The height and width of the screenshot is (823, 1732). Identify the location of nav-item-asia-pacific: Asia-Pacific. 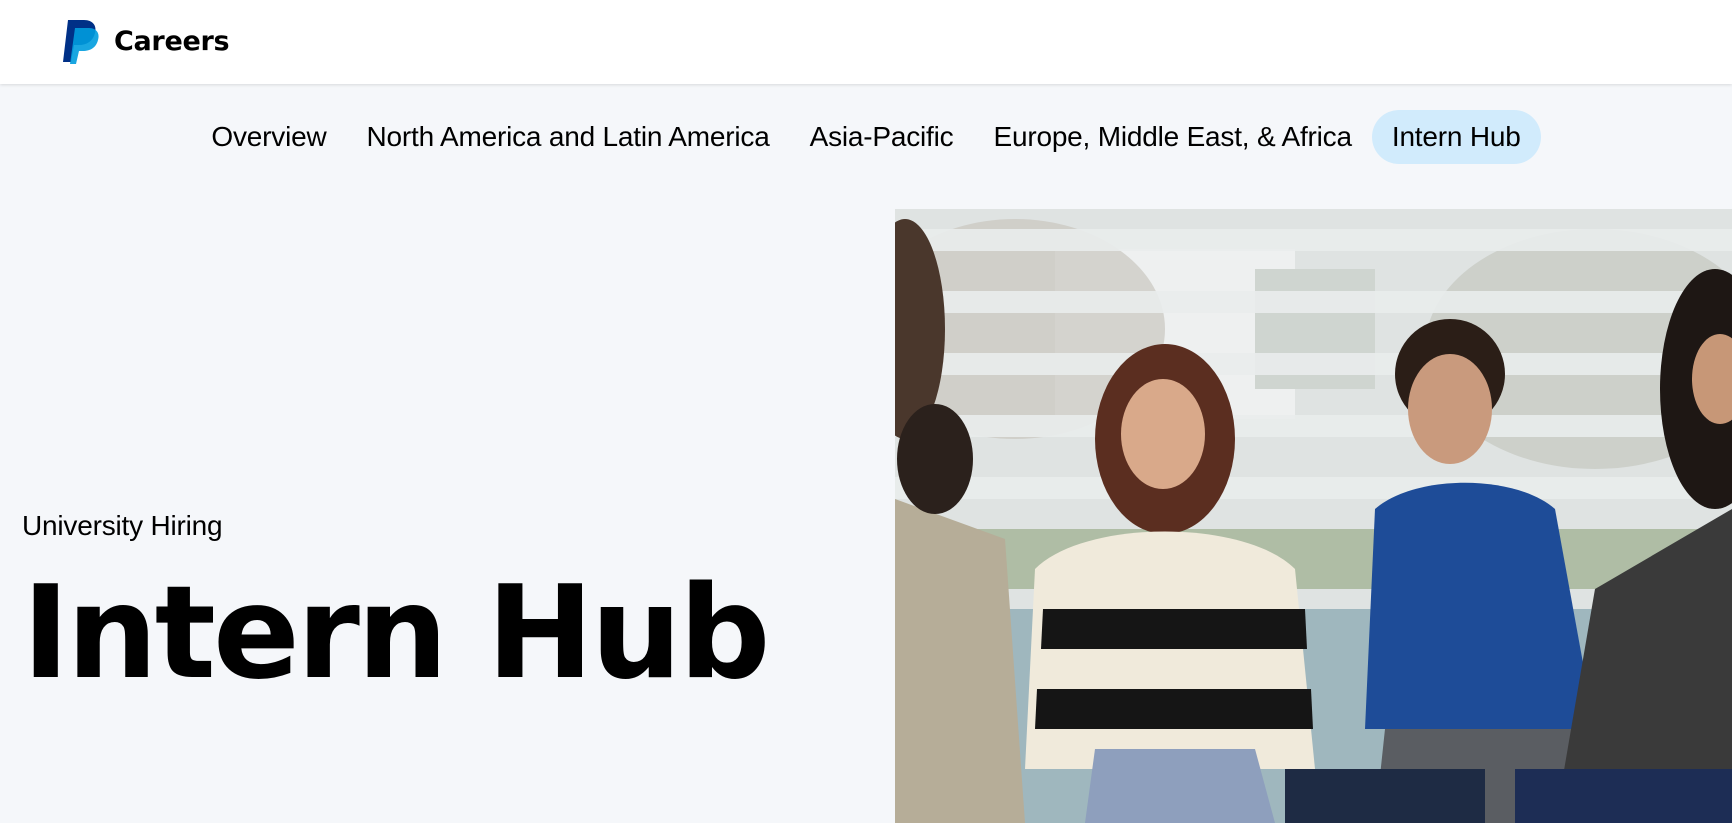
(882, 137).